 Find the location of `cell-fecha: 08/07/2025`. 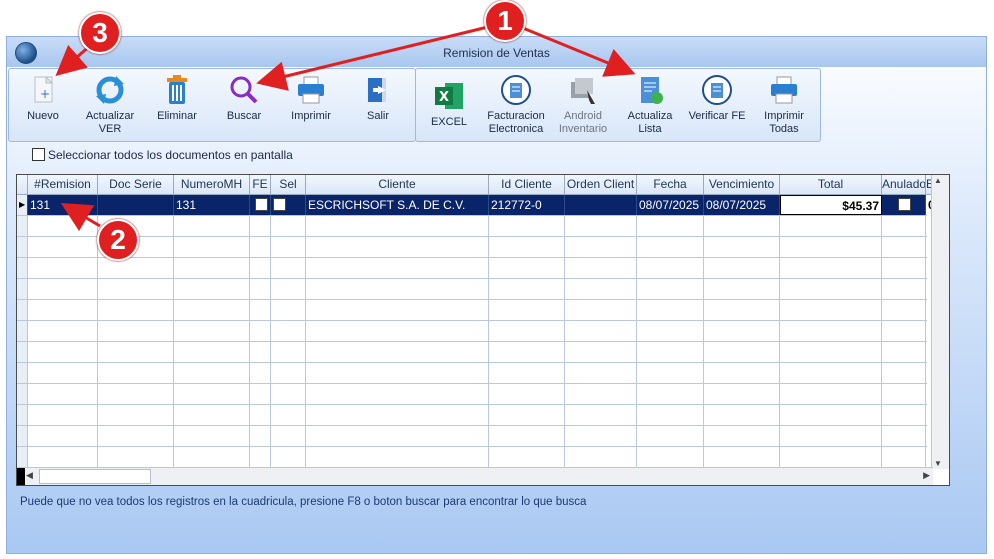

cell-fecha: 08/07/2025 is located at coordinates (670, 205).